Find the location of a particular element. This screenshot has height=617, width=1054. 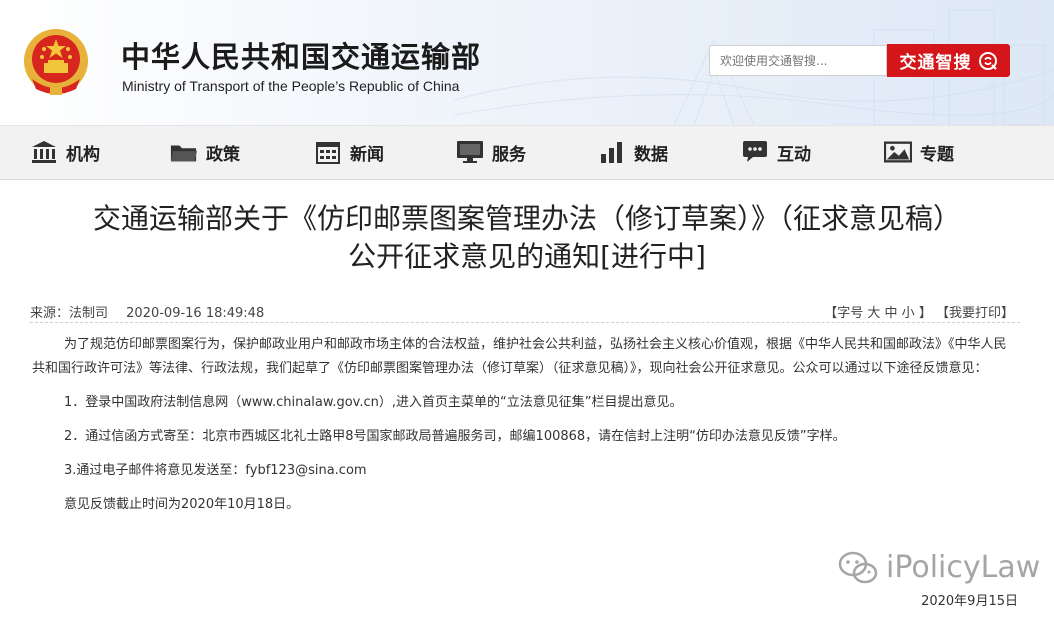

building-icon is located at coordinates (44, 152).